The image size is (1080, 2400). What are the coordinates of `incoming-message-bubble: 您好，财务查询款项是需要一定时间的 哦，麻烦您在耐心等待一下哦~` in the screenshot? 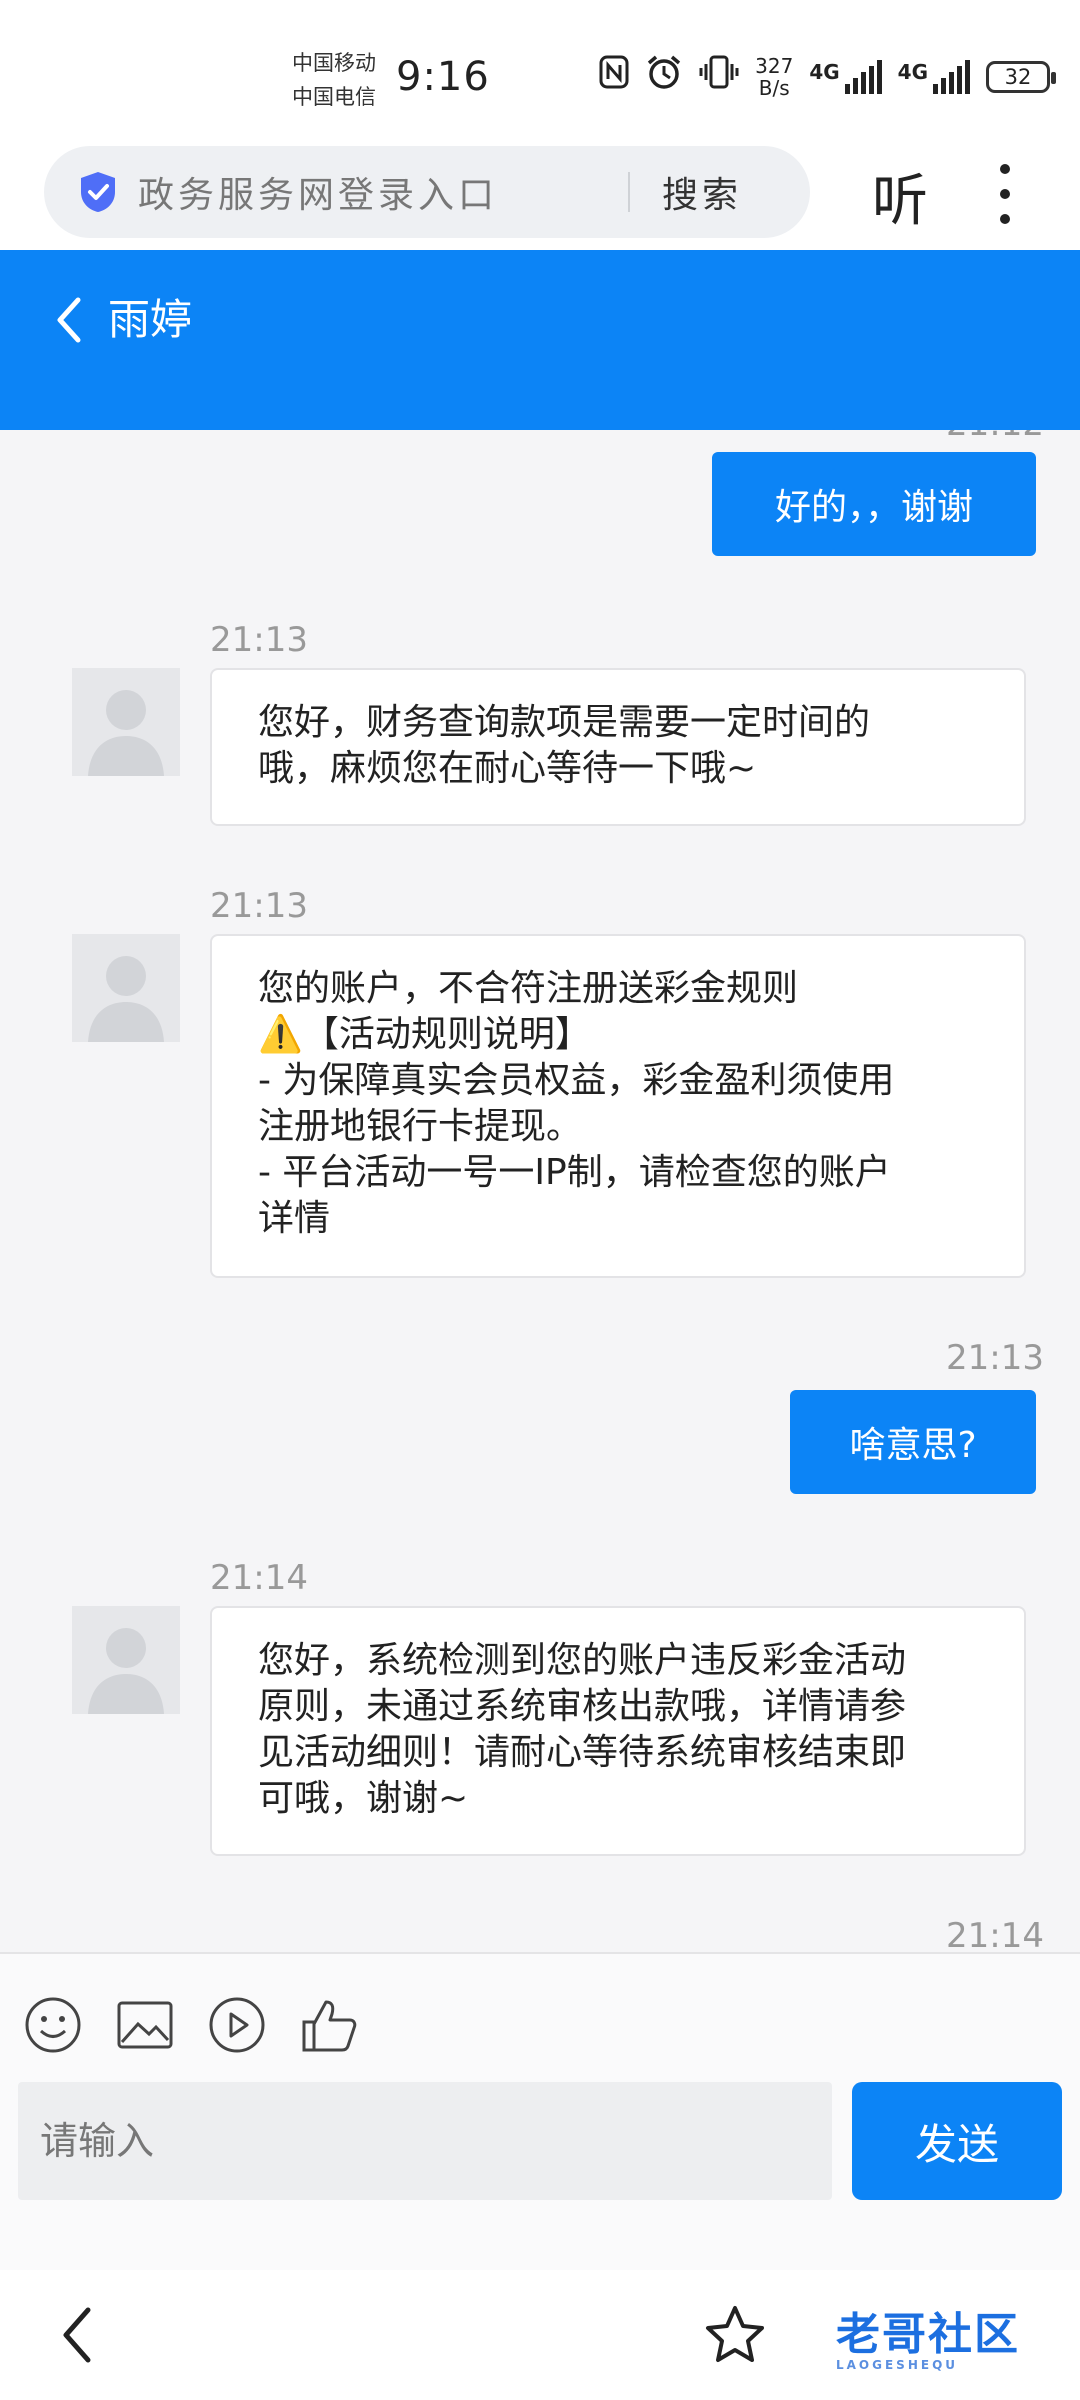 It's located at (618, 747).